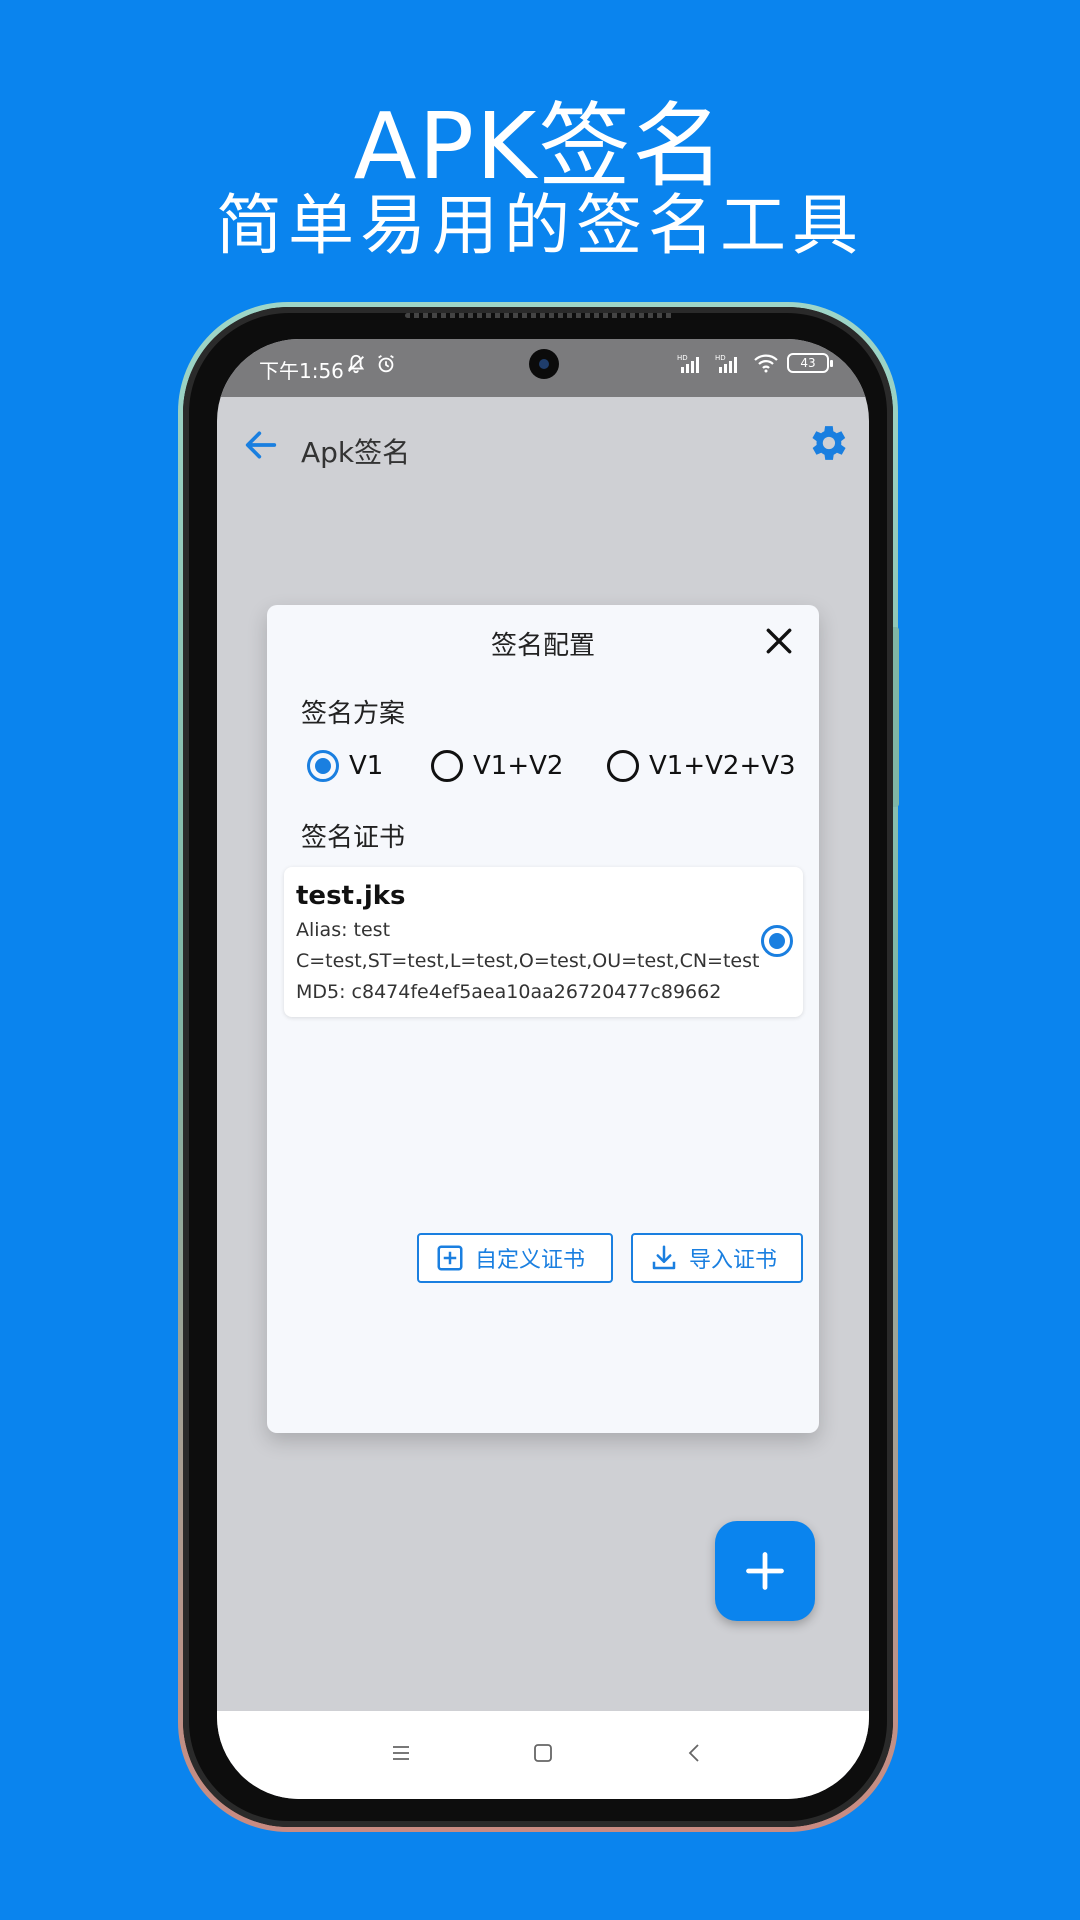 This screenshot has width=1080, height=1920. I want to click on status-icons-right: HD HD 43, so click(755, 363).